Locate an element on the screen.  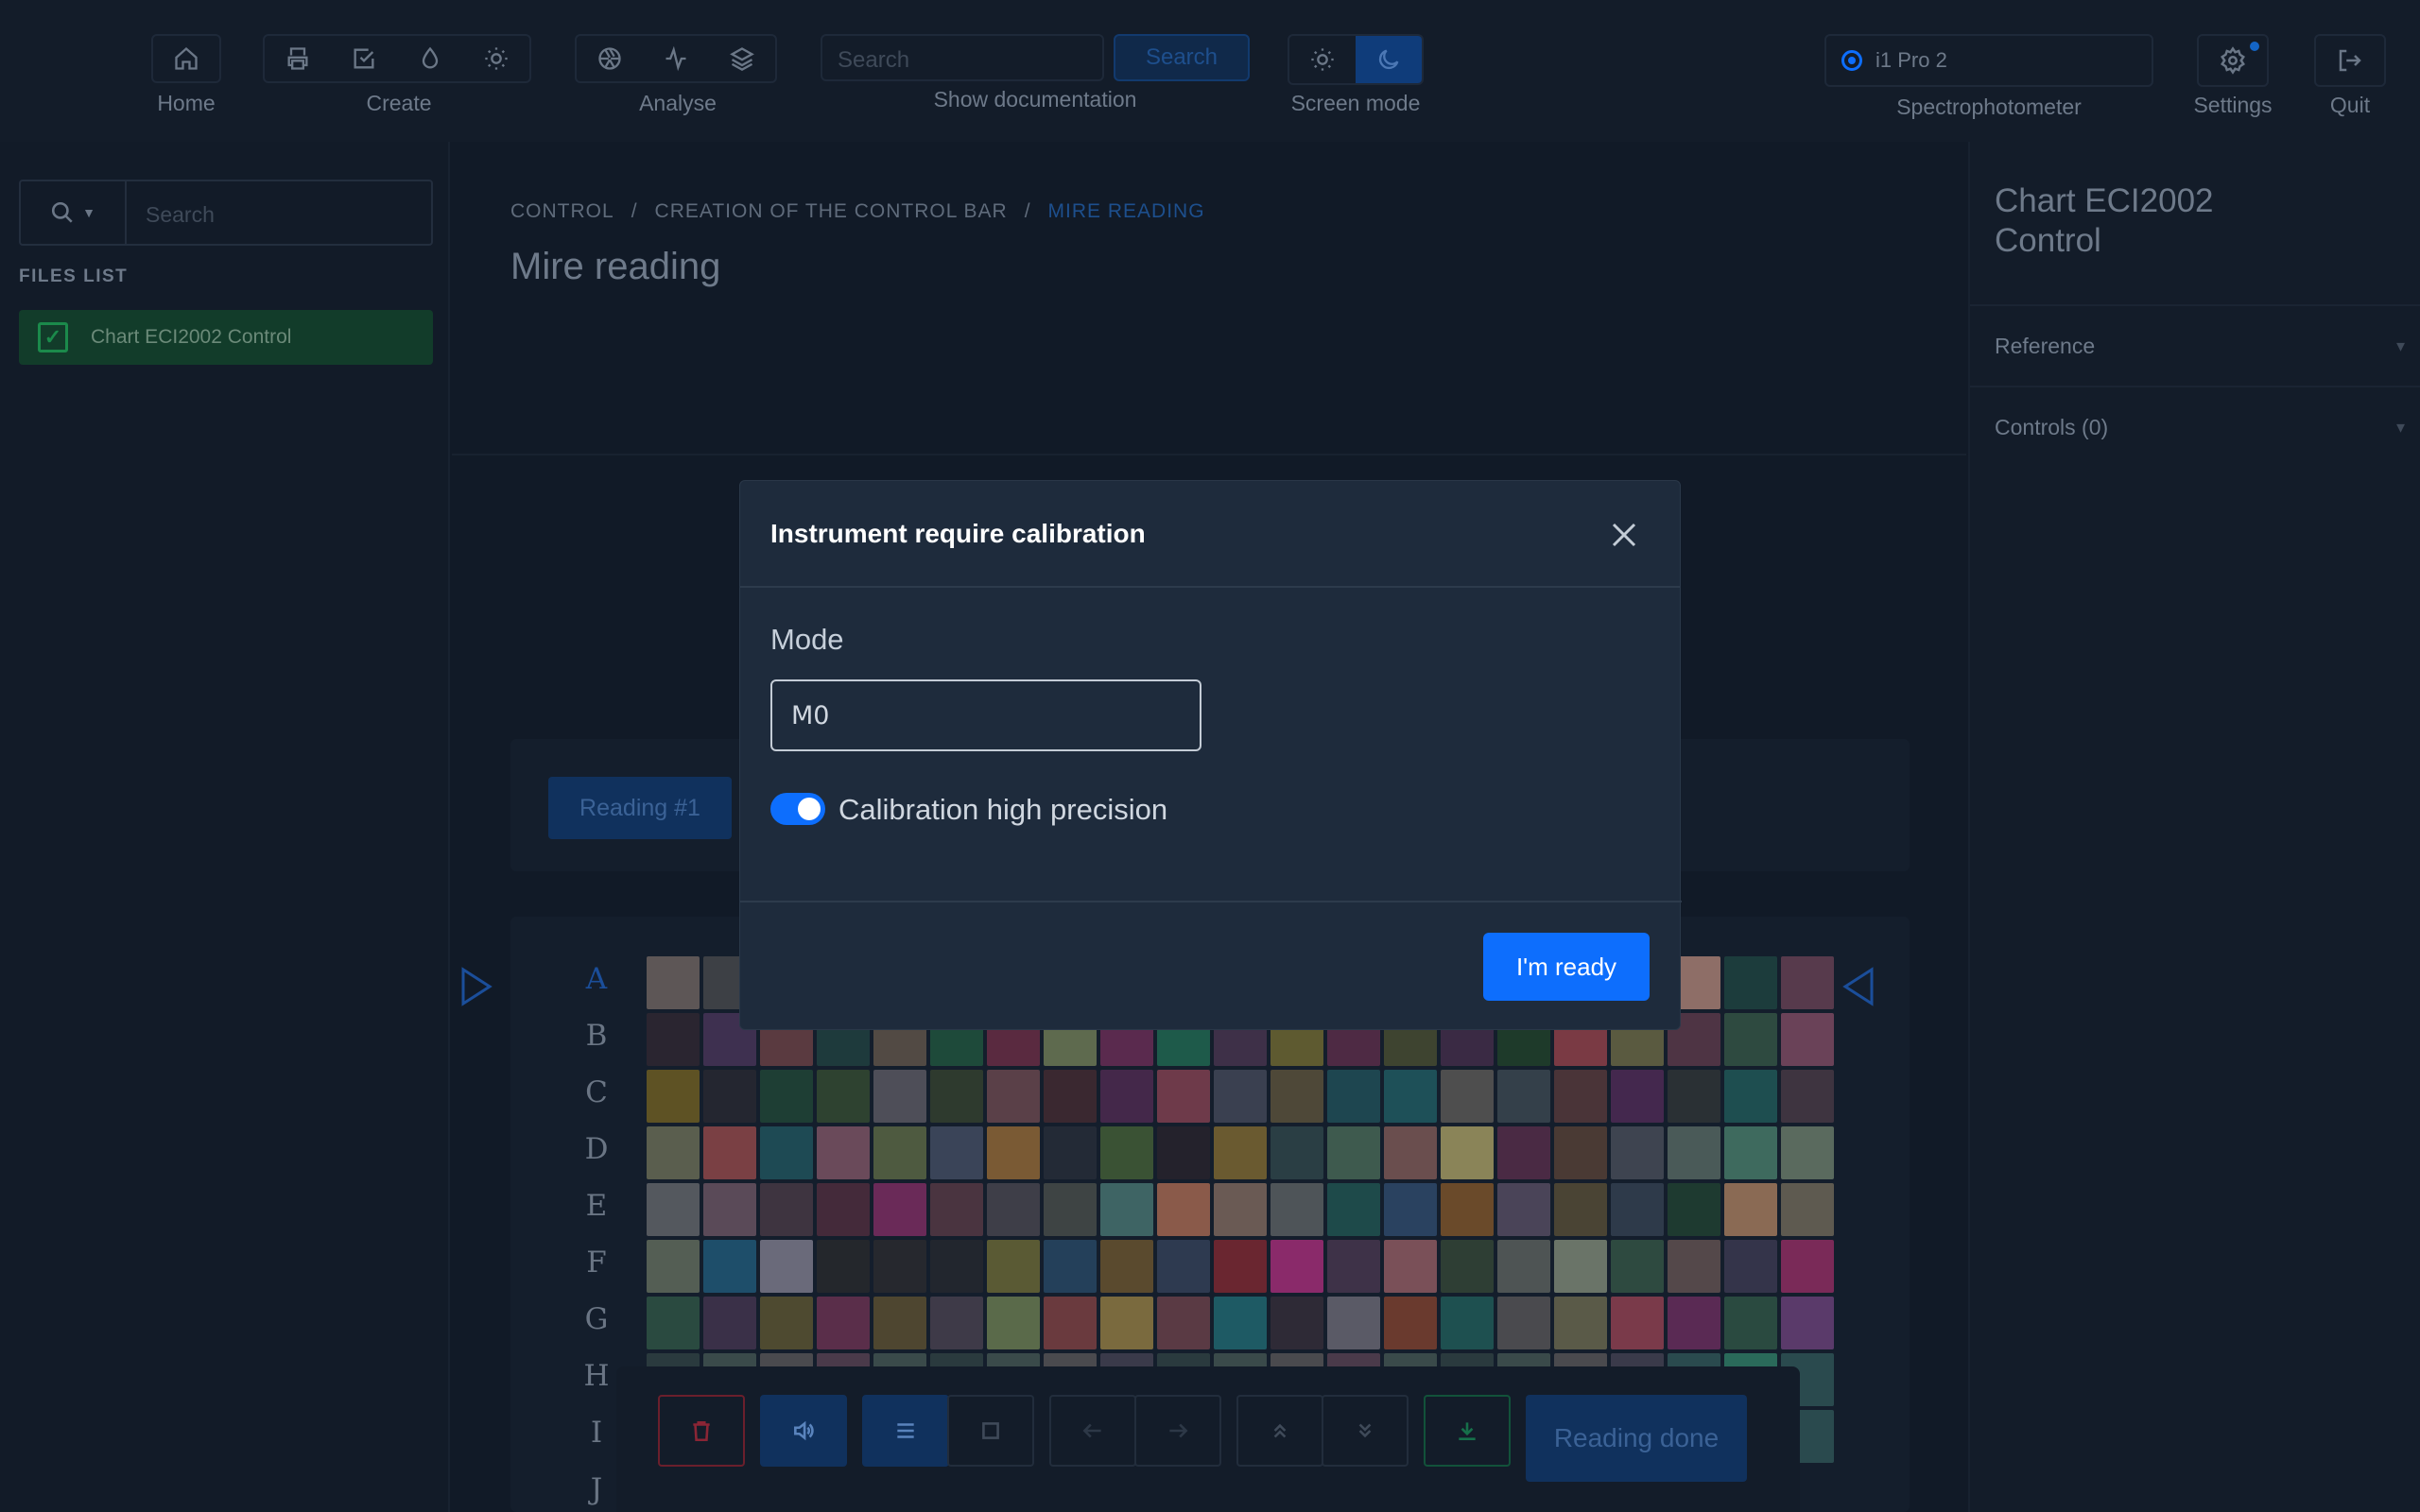
curve-button is located at coordinates (676, 58).